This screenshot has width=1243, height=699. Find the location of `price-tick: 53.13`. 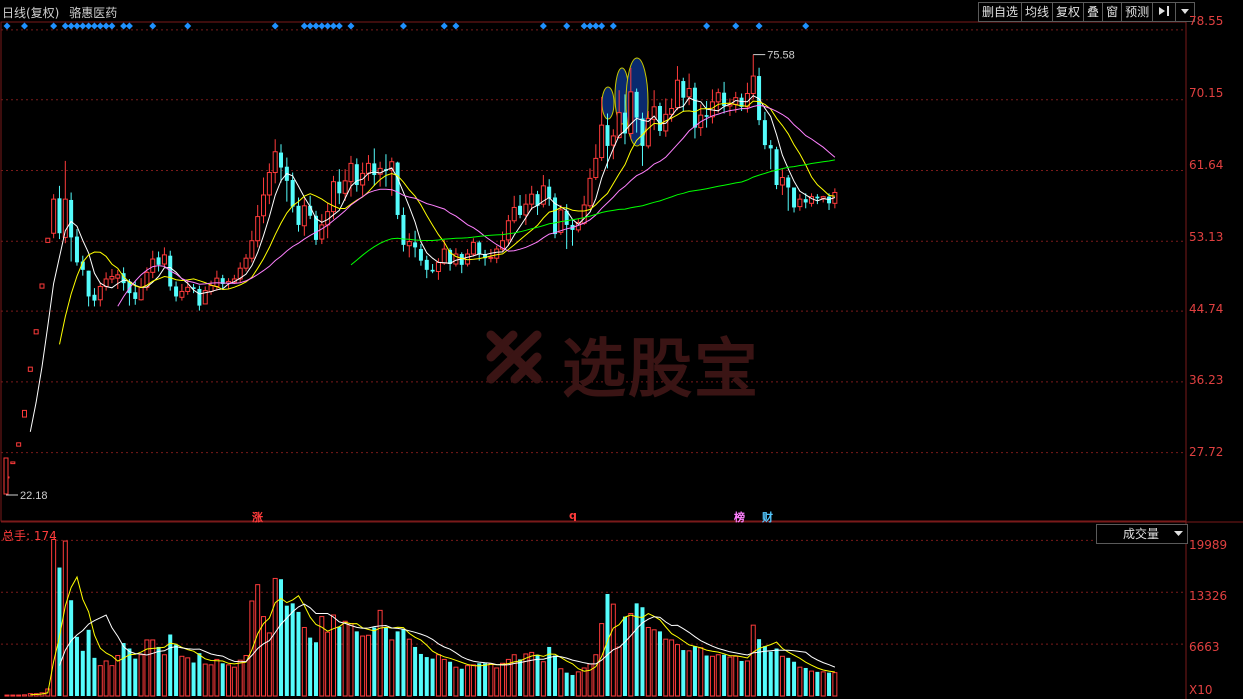

price-tick: 53.13 is located at coordinates (1206, 237).